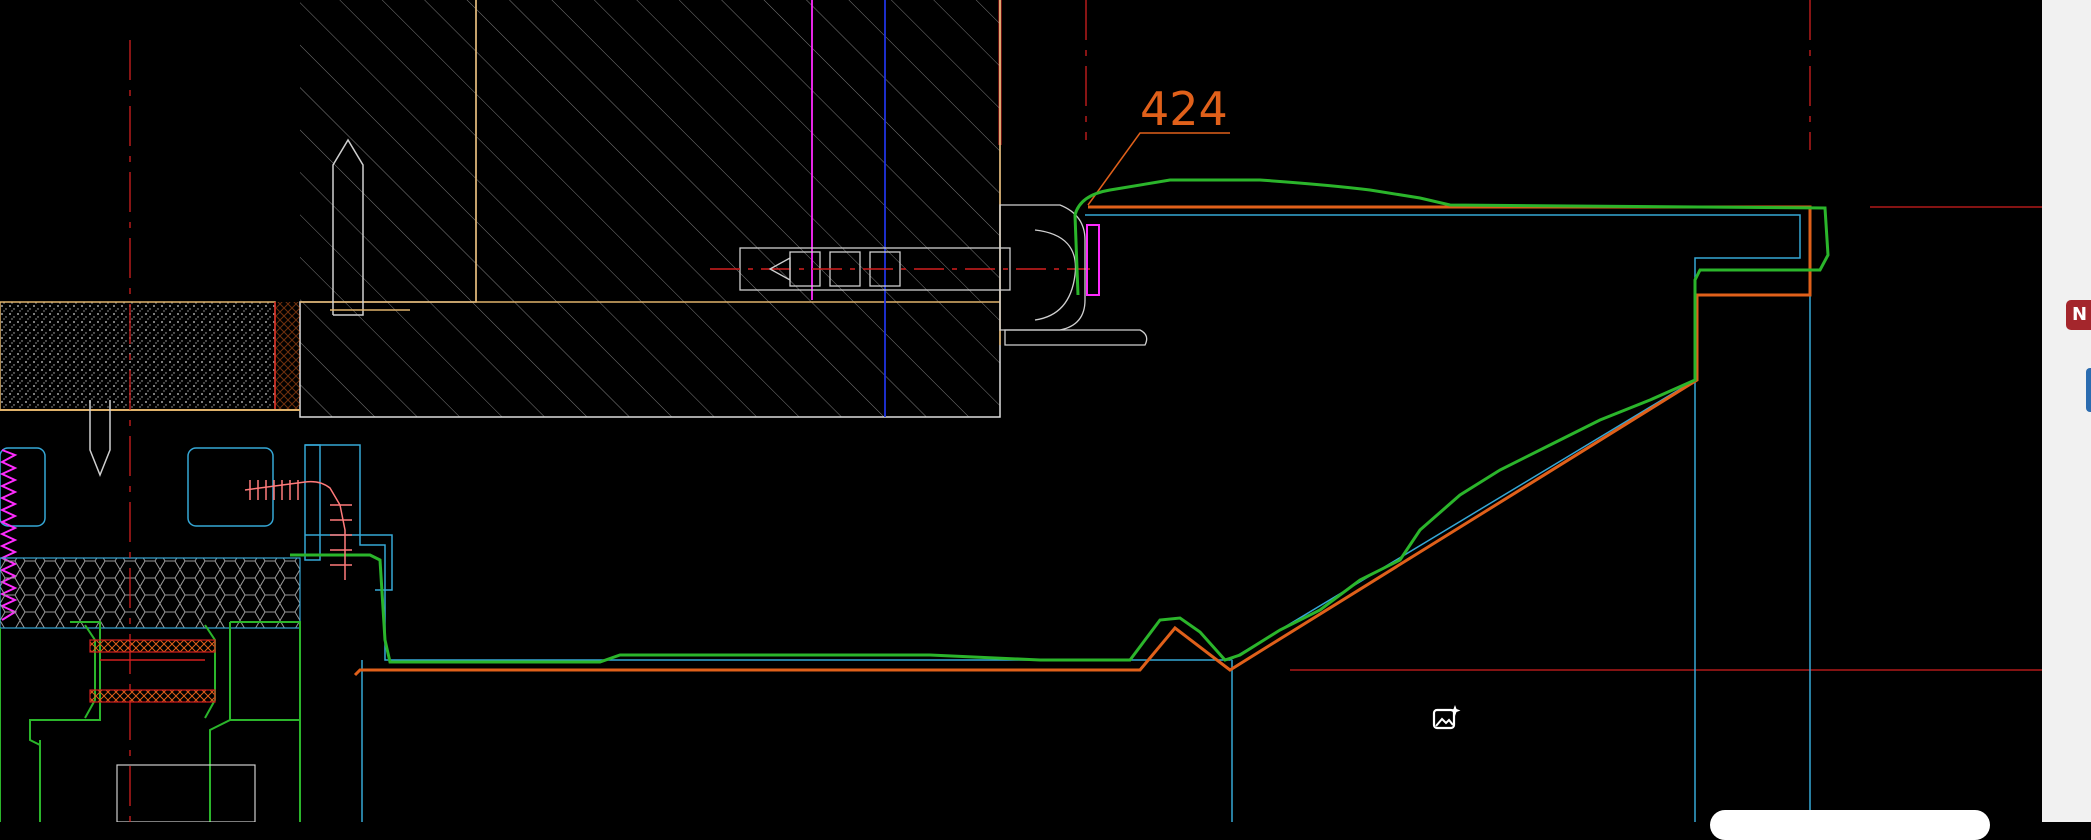 This screenshot has width=2091, height=840. I want to click on thermal-break, so click(150, 593).